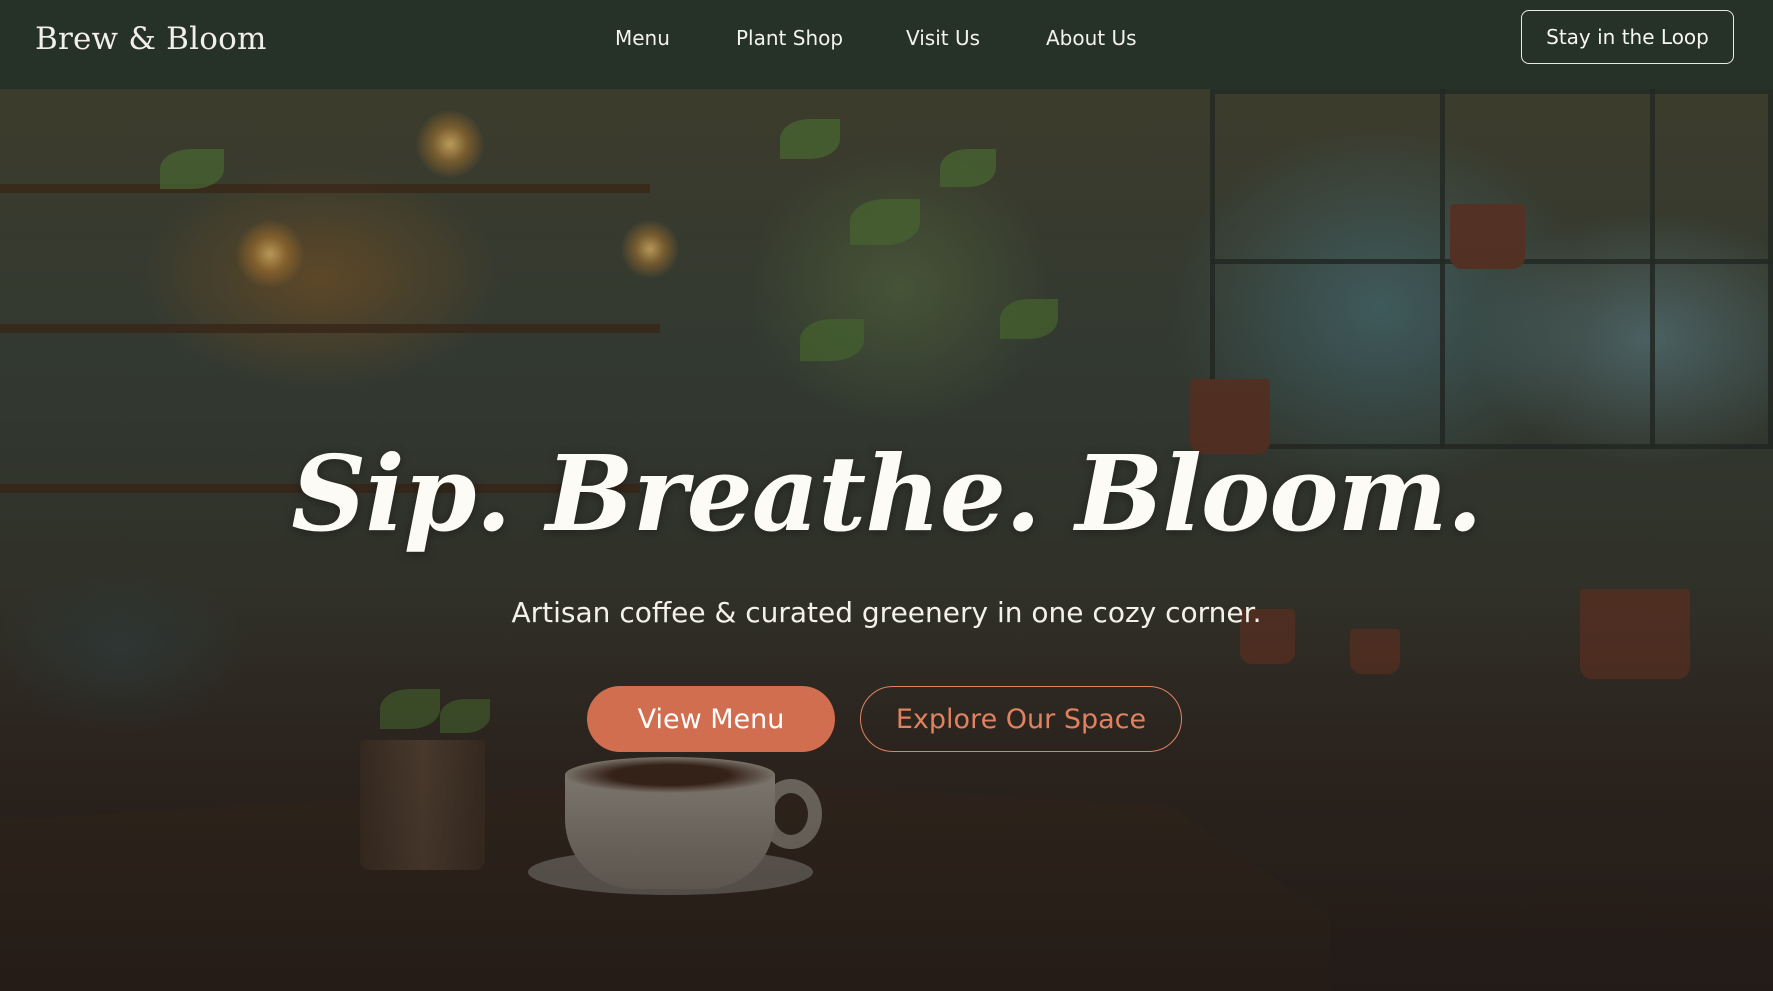 This screenshot has height=991, width=1773. Describe the element at coordinates (642, 38) in the screenshot. I see `nav-link-menu: Menu` at that location.